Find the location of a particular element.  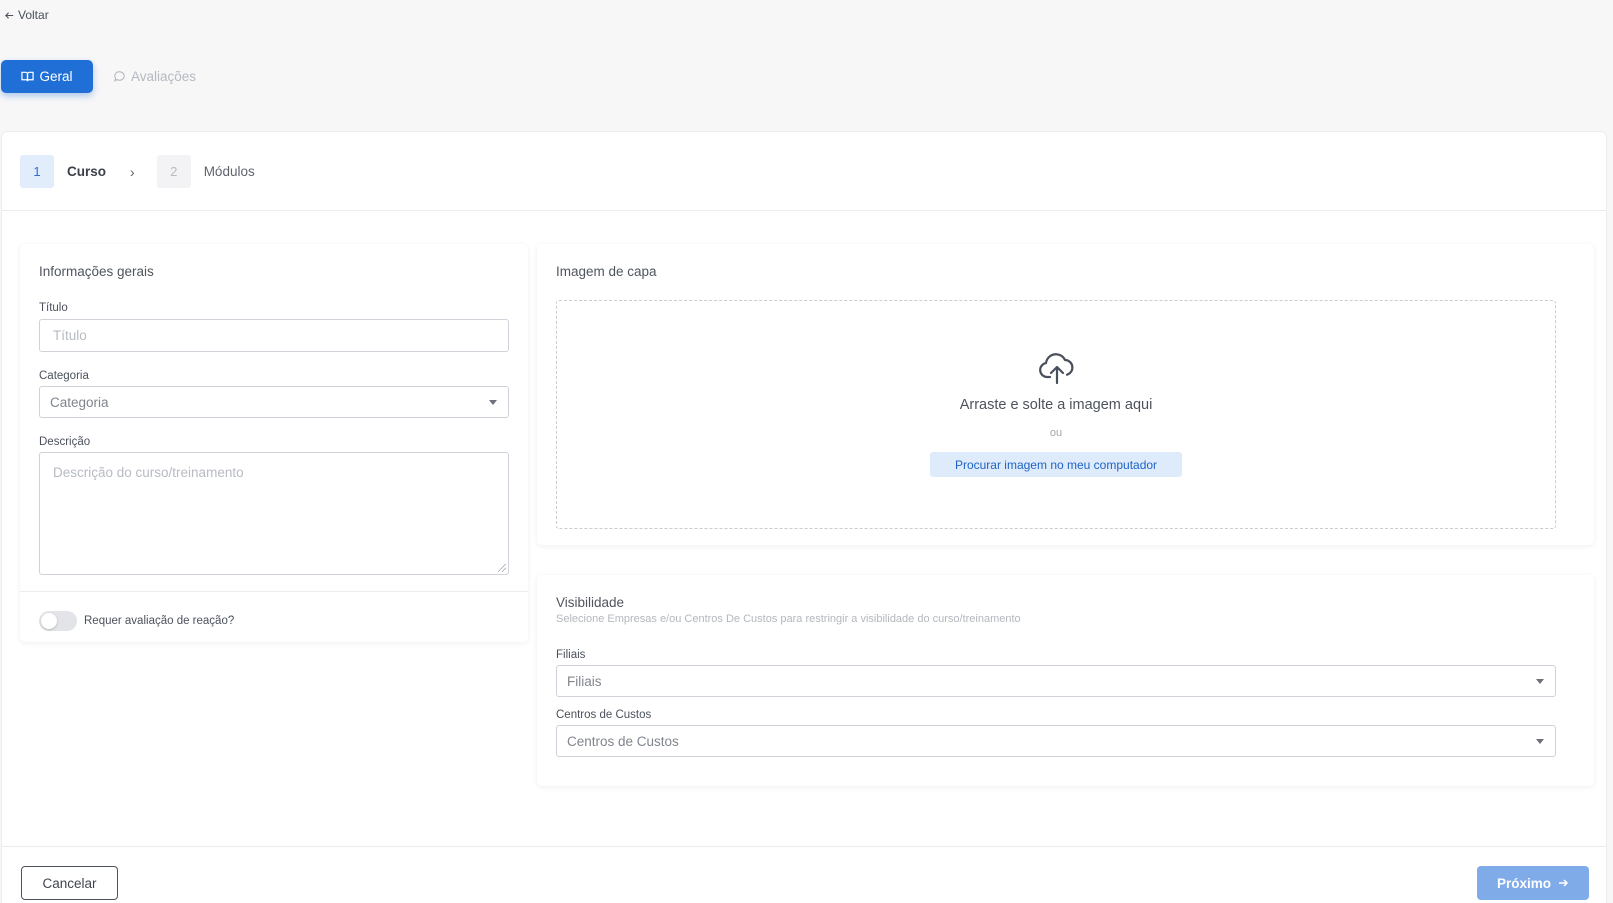

cover-image-title: Imagem de capa is located at coordinates (606, 271).